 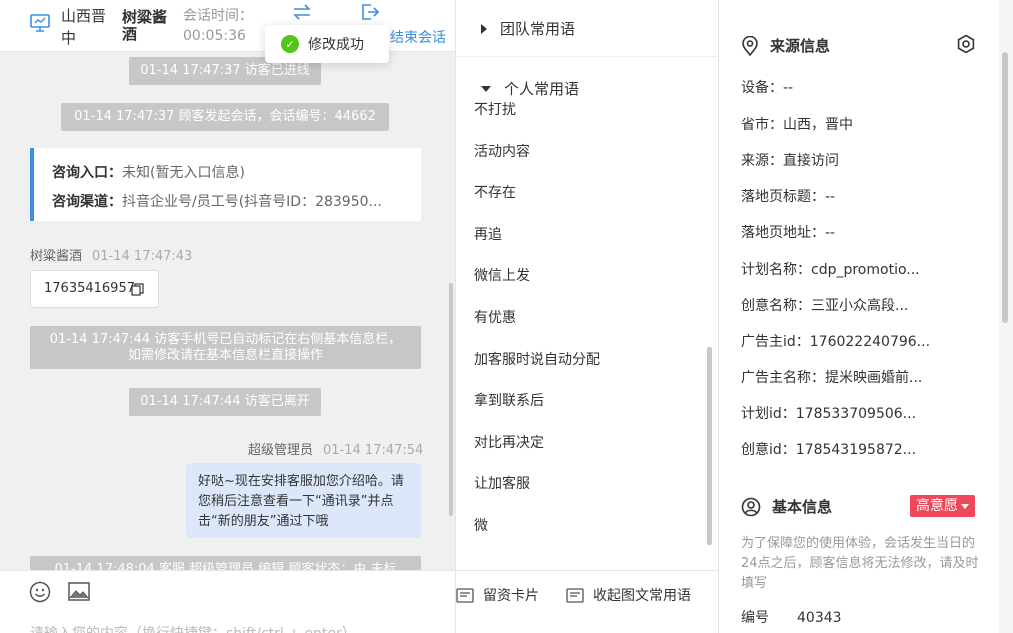 What do you see at coordinates (502, 483) in the screenshot?
I see `phrase-item: 让加客服` at bounding box center [502, 483].